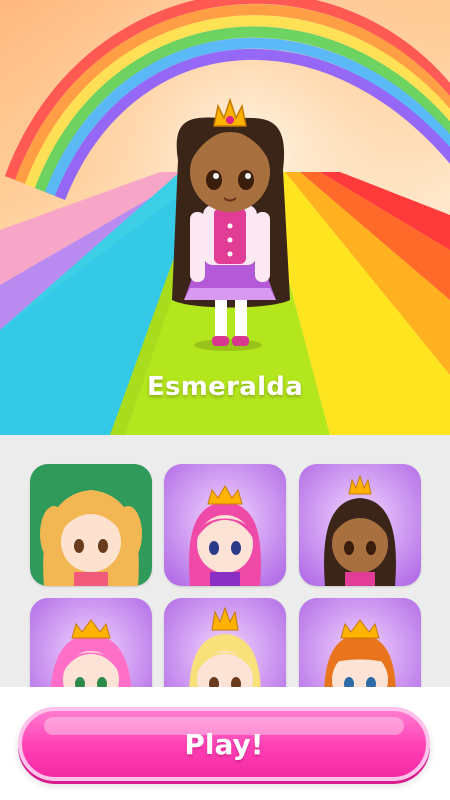  I want to click on play-button-label: Play!, so click(224, 744).